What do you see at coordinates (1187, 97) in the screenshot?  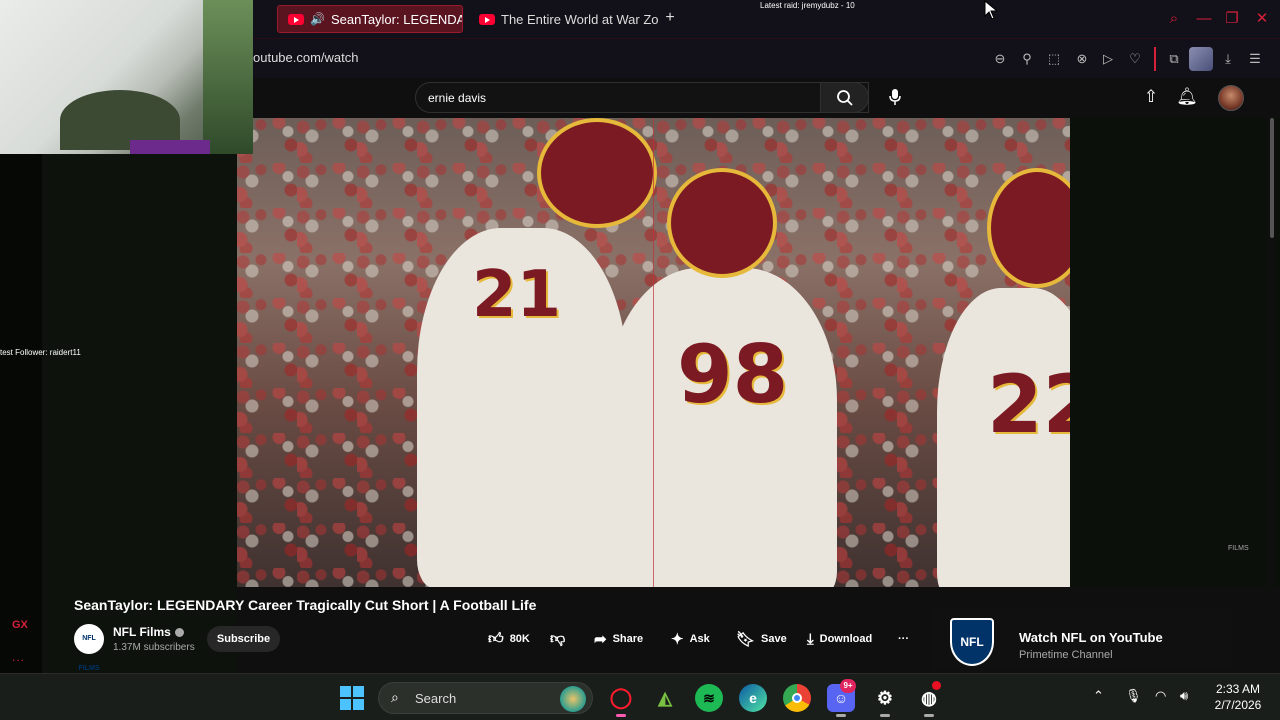 I see `notifications-bell-icon: 🔔︎` at bounding box center [1187, 97].